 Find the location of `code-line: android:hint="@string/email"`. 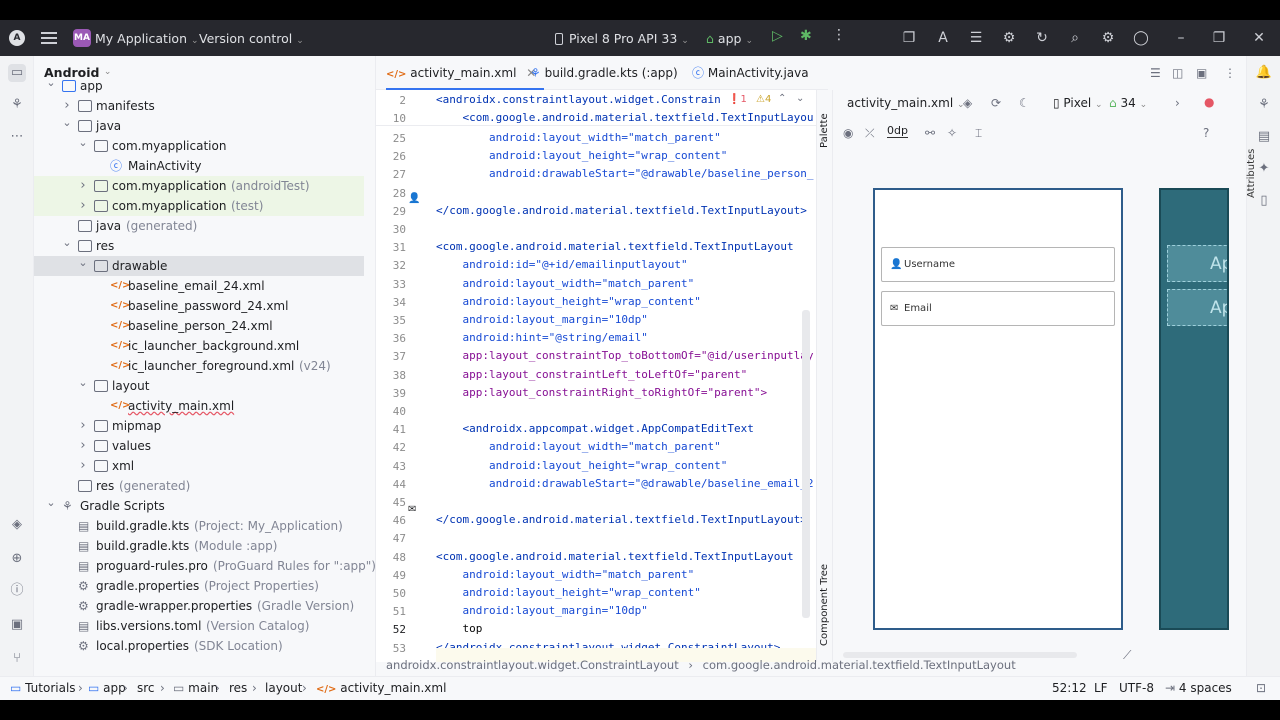

code-line: android:hint="@string/email" is located at coordinates (541, 337).